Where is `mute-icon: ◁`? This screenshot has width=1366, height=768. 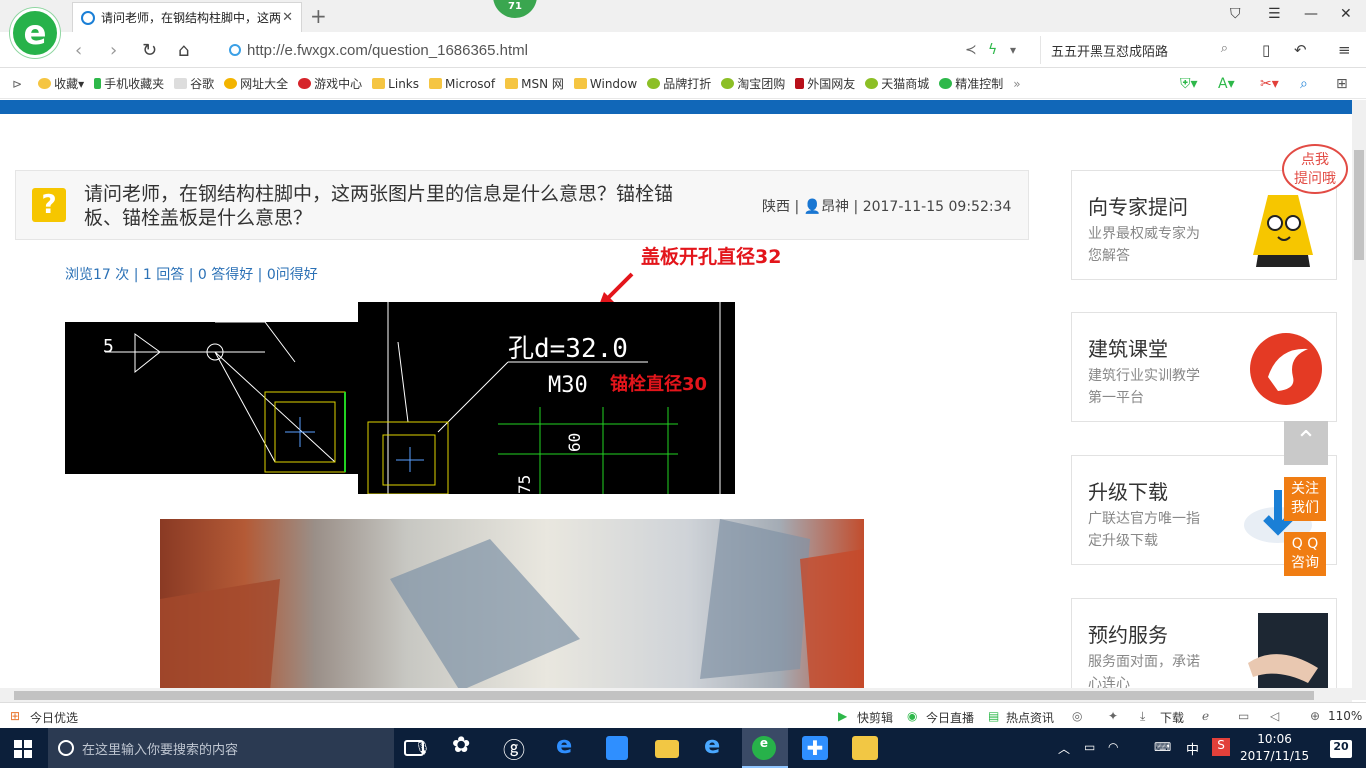
mute-icon: ◁ is located at coordinates (1274, 716).